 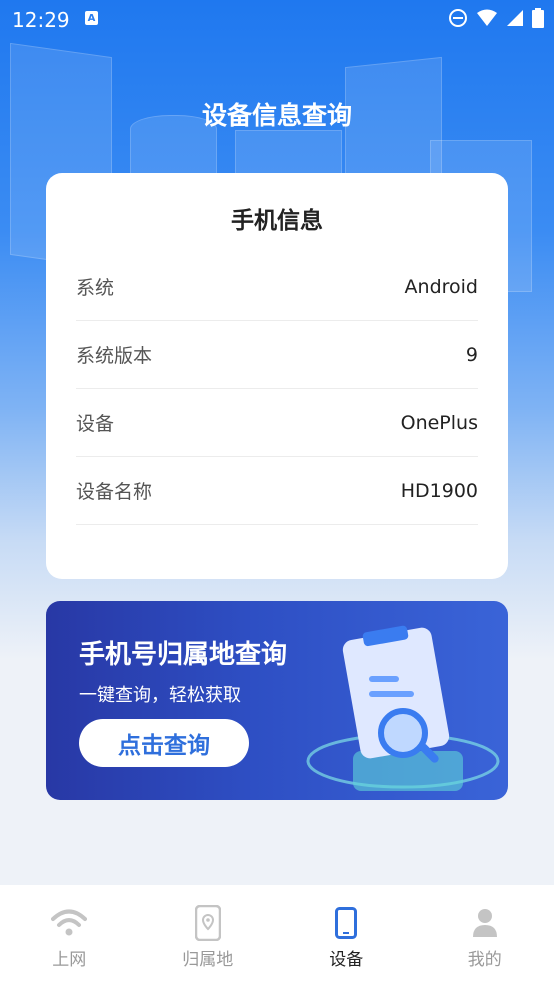 What do you see at coordinates (458, 18) in the screenshot?
I see `do-not-disturb-icon` at bounding box center [458, 18].